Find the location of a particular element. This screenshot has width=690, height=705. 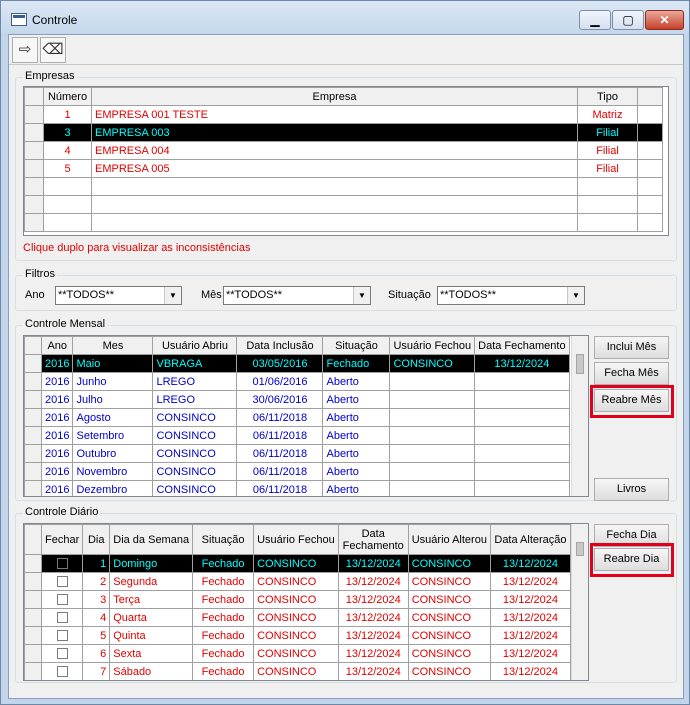

table-row: 1 EMPRESA 001 TESTE Matriz is located at coordinates (343, 114).